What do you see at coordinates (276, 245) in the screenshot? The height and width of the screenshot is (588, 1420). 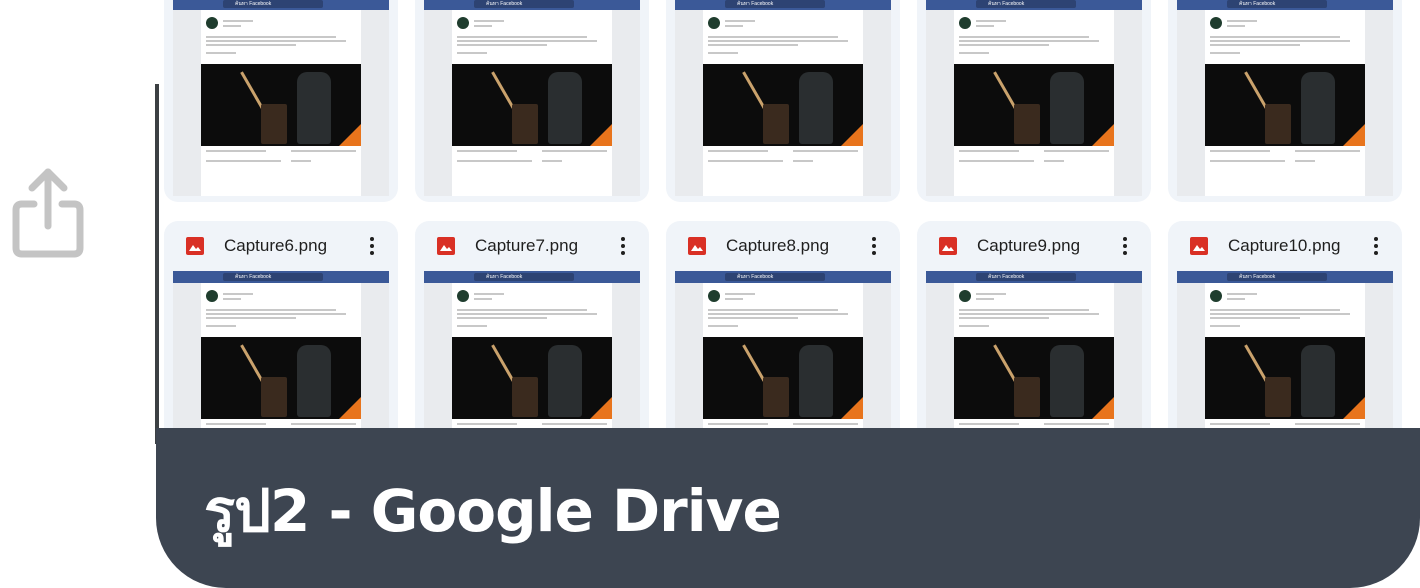 I see `file-name: Capture6.png` at bounding box center [276, 245].